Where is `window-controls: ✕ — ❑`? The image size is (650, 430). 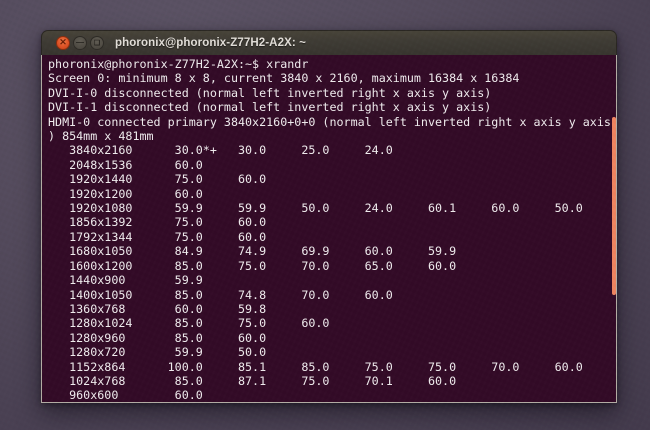
window-controls: ✕ — ❑ is located at coordinates (80, 43).